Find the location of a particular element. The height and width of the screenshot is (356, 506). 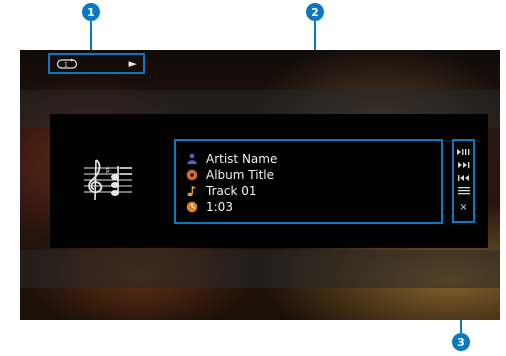

svg-text: 1 is located at coordinates (66, 64).